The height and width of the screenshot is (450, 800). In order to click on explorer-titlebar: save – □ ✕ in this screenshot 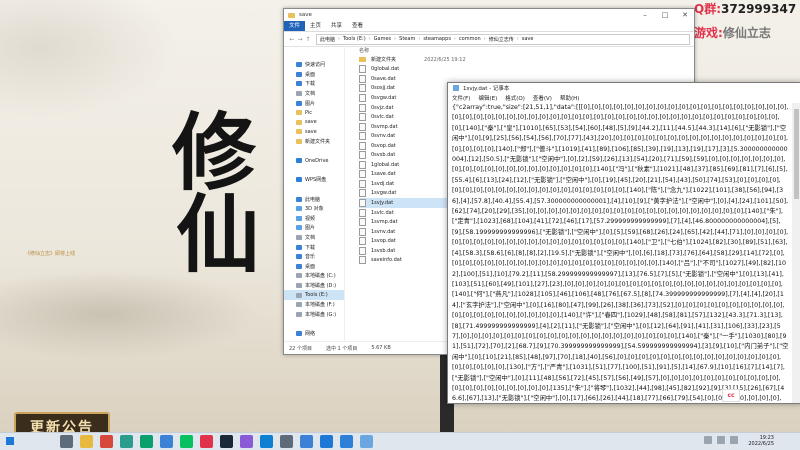, I will do `click(489, 15)`.